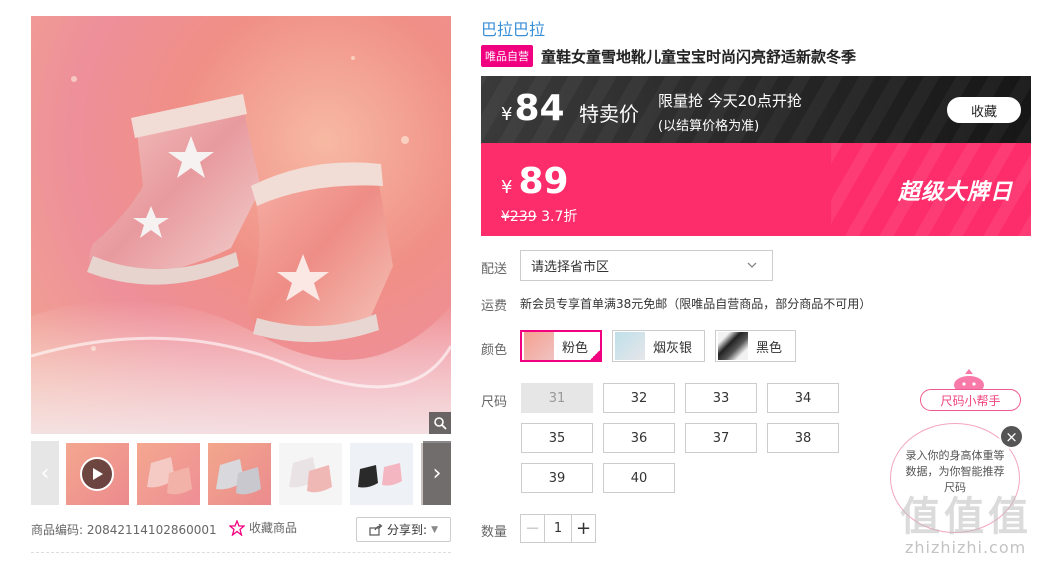  Describe the element at coordinates (494, 306) in the screenshot. I see `shipping-label: 运费` at that location.